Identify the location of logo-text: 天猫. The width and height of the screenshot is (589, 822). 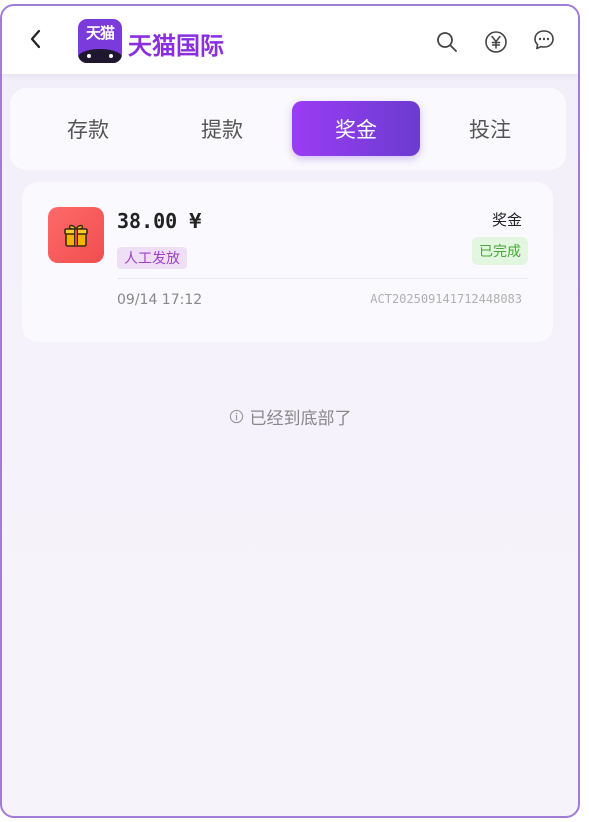
(100, 33).